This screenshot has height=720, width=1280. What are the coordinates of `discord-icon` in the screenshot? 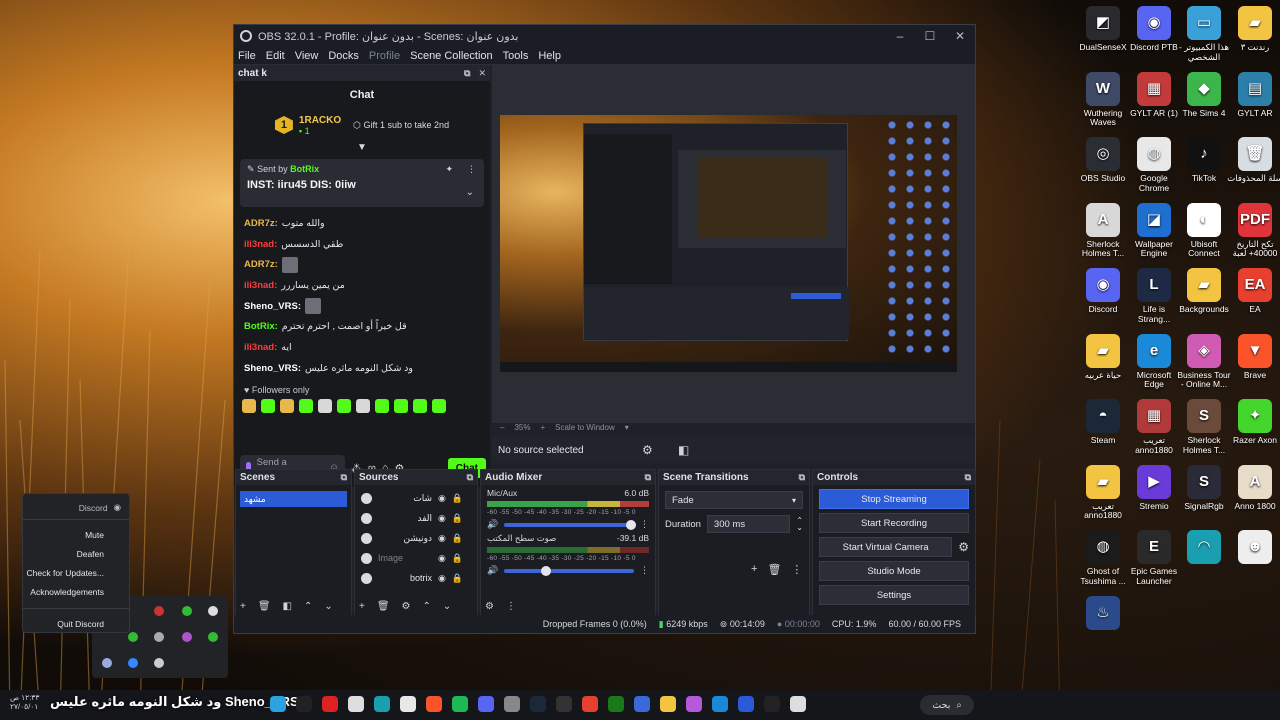 It's located at (486, 704).